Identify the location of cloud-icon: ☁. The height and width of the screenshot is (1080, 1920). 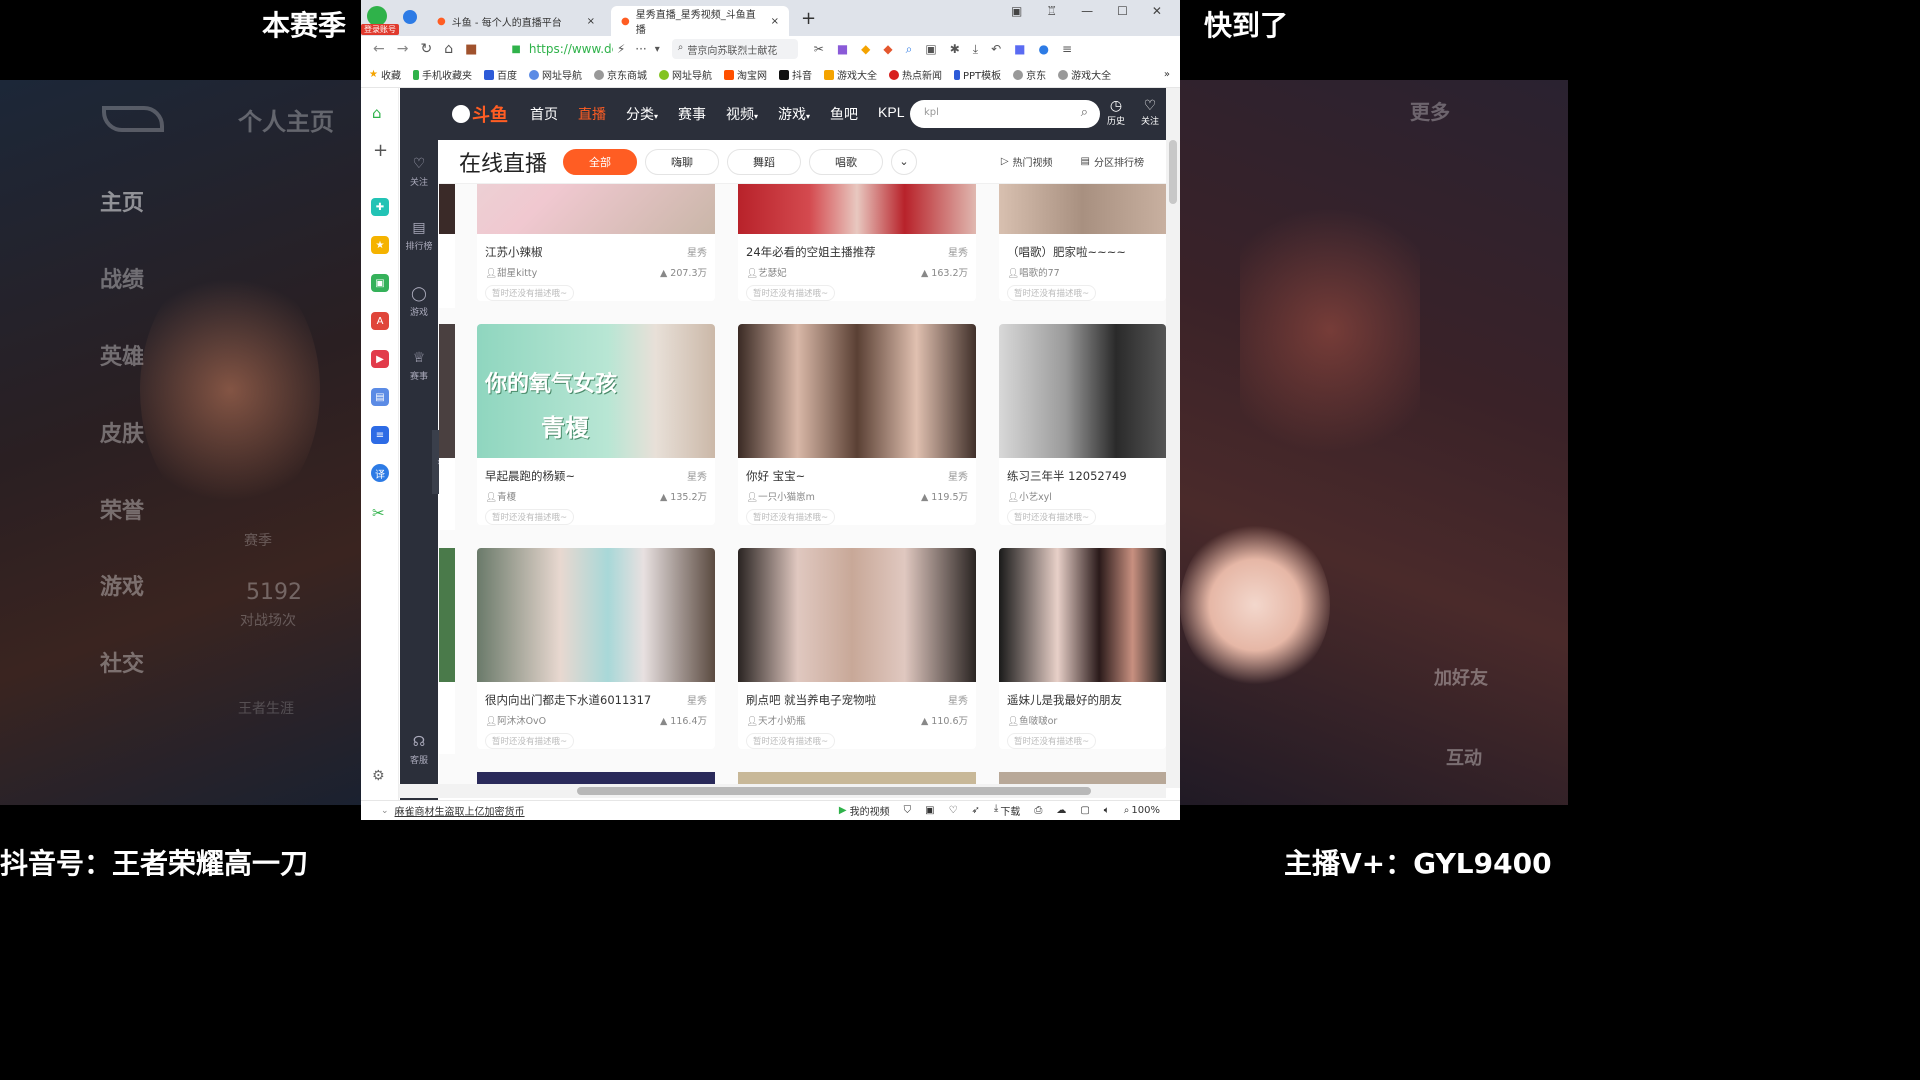
(1061, 810).